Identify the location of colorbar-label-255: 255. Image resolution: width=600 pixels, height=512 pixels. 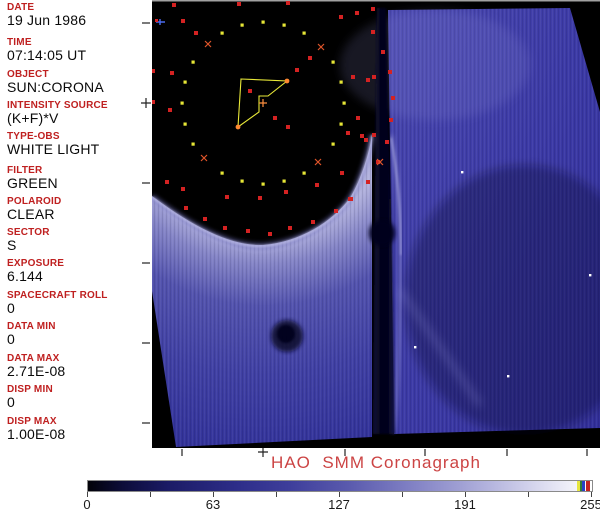
(590, 504).